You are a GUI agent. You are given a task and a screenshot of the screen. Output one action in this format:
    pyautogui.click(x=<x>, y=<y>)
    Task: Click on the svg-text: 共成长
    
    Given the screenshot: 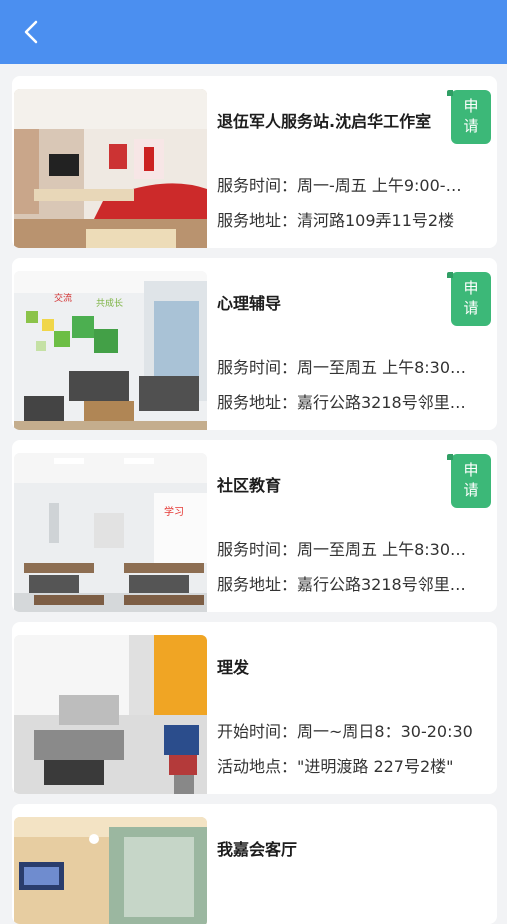 What is the action you would take?
    pyautogui.click(x=109, y=303)
    